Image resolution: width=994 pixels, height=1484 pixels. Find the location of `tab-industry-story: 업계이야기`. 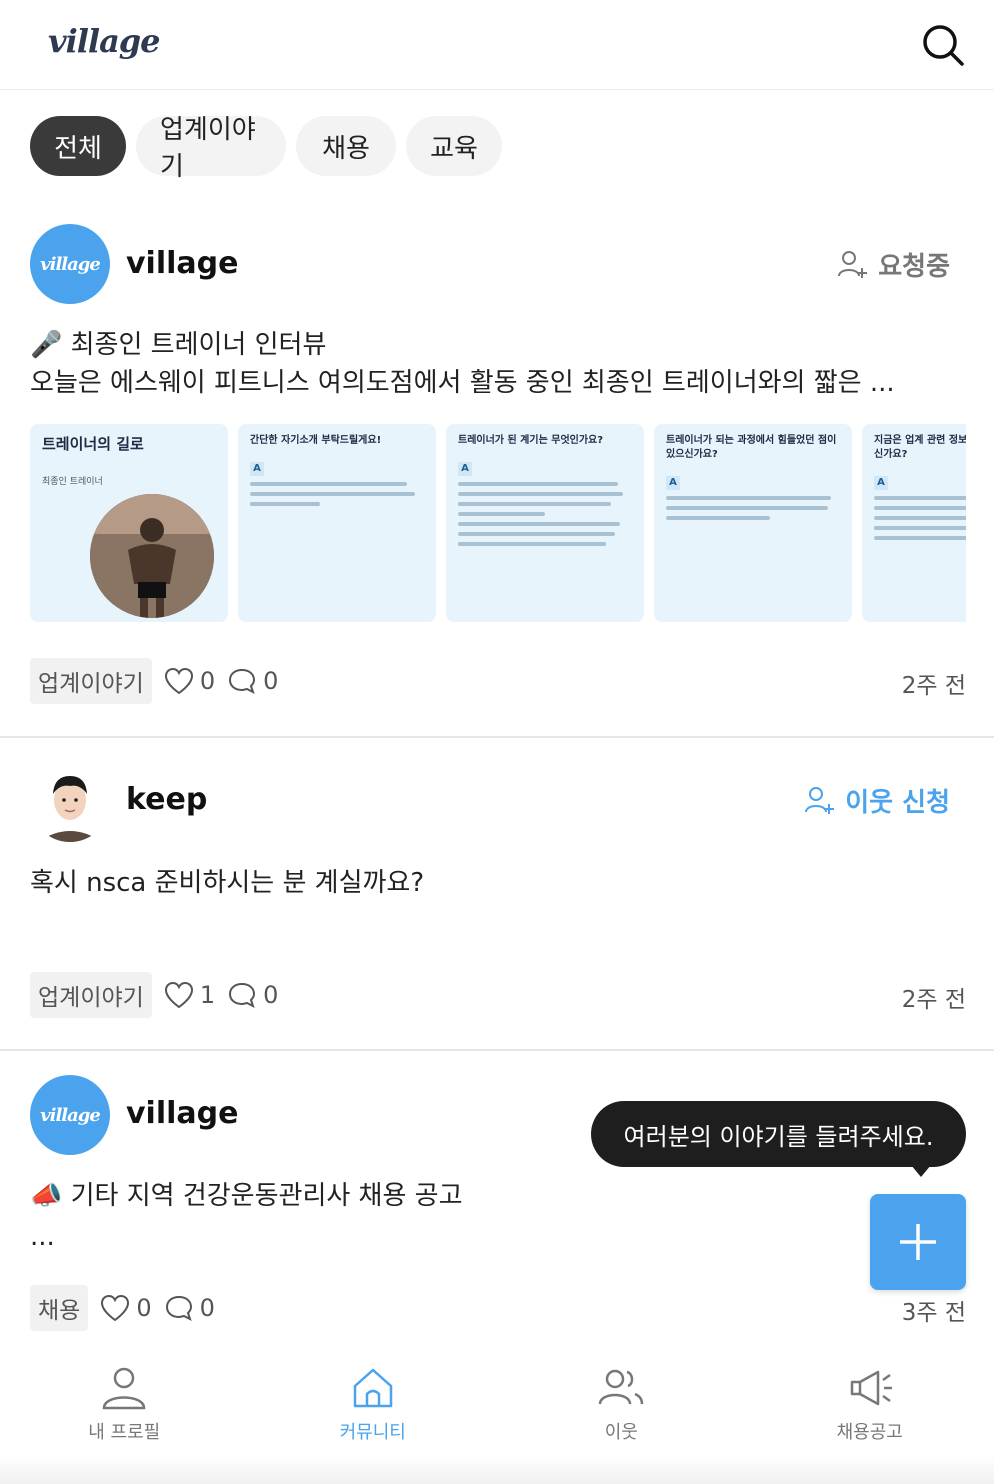

tab-industry-story: 업계이야기 is located at coordinates (211, 148).